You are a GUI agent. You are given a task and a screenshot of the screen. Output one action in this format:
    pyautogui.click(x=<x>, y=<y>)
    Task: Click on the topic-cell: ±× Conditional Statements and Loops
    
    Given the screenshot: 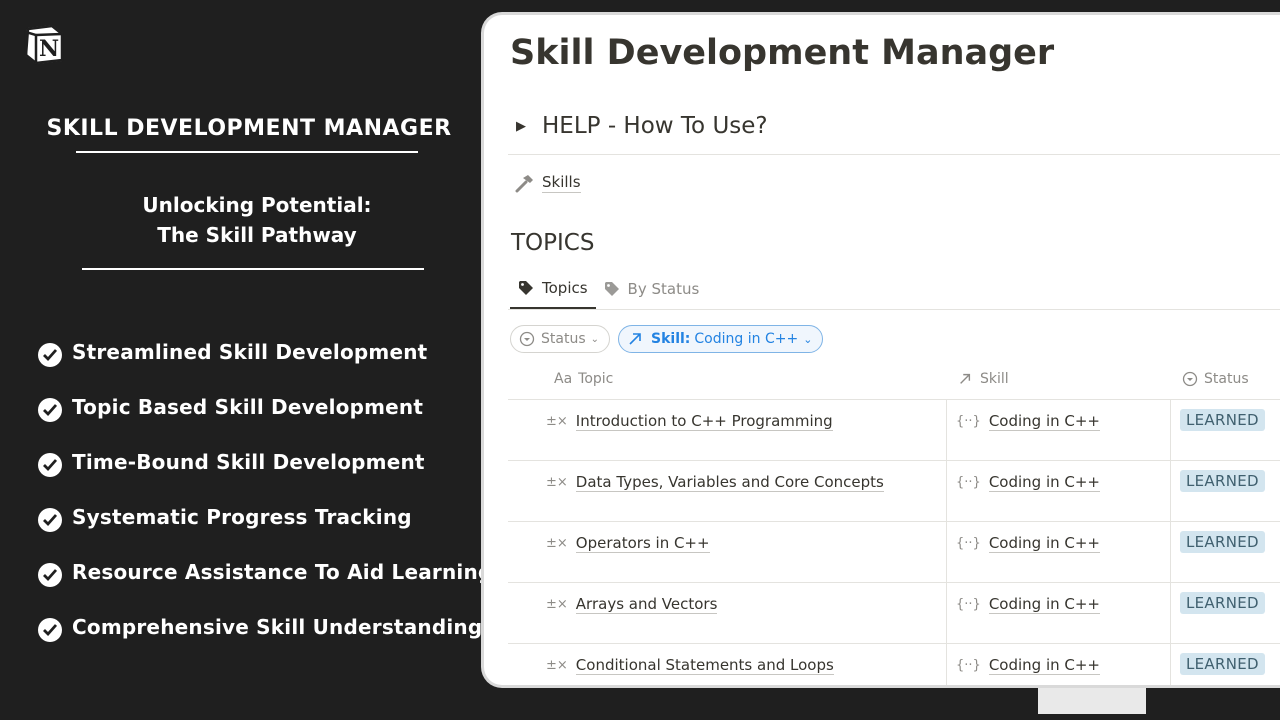 What is the action you would take?
    pyautogui.click(x=690, y=665)
    